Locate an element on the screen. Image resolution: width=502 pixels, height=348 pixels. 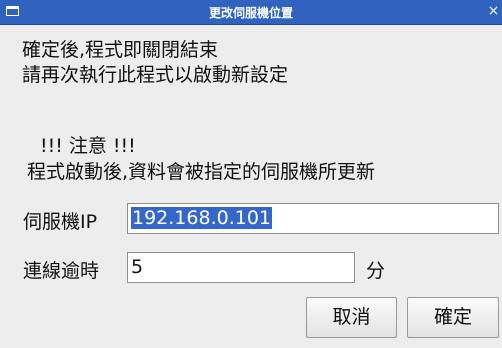
timeout-input: 5 is located at coordinates (241, 267).